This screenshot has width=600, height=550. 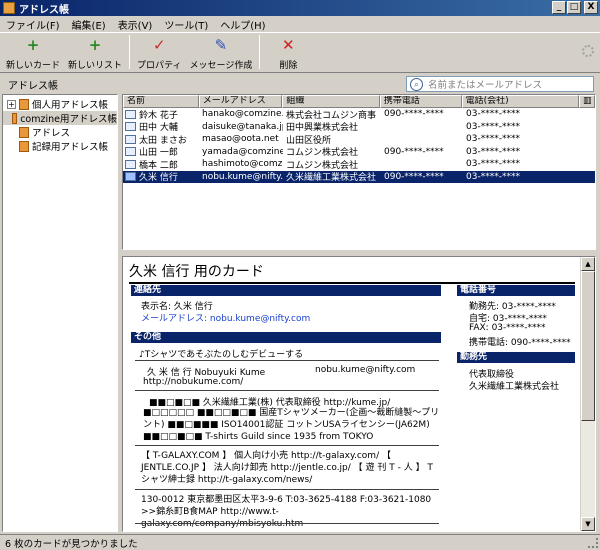 I want to click on row-org: 株式会社コムジン商事, so click(x=331, y=115).